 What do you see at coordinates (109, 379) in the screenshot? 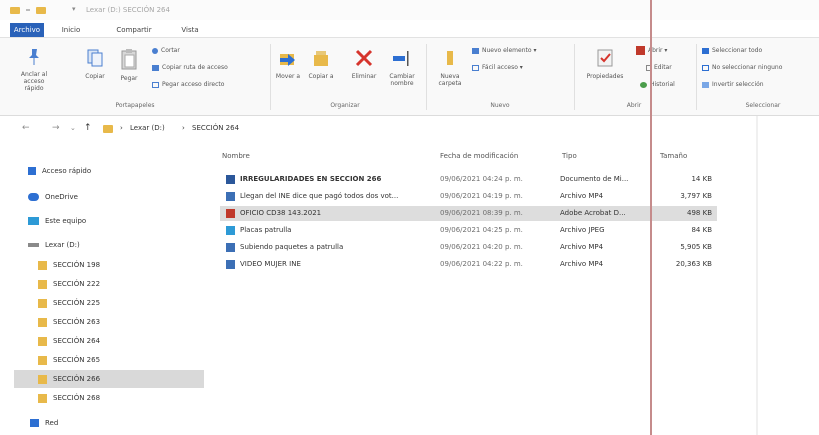
I see `sidebar-item-seccion-266: SECCIÓN 266` at bounding box center [109, 379].